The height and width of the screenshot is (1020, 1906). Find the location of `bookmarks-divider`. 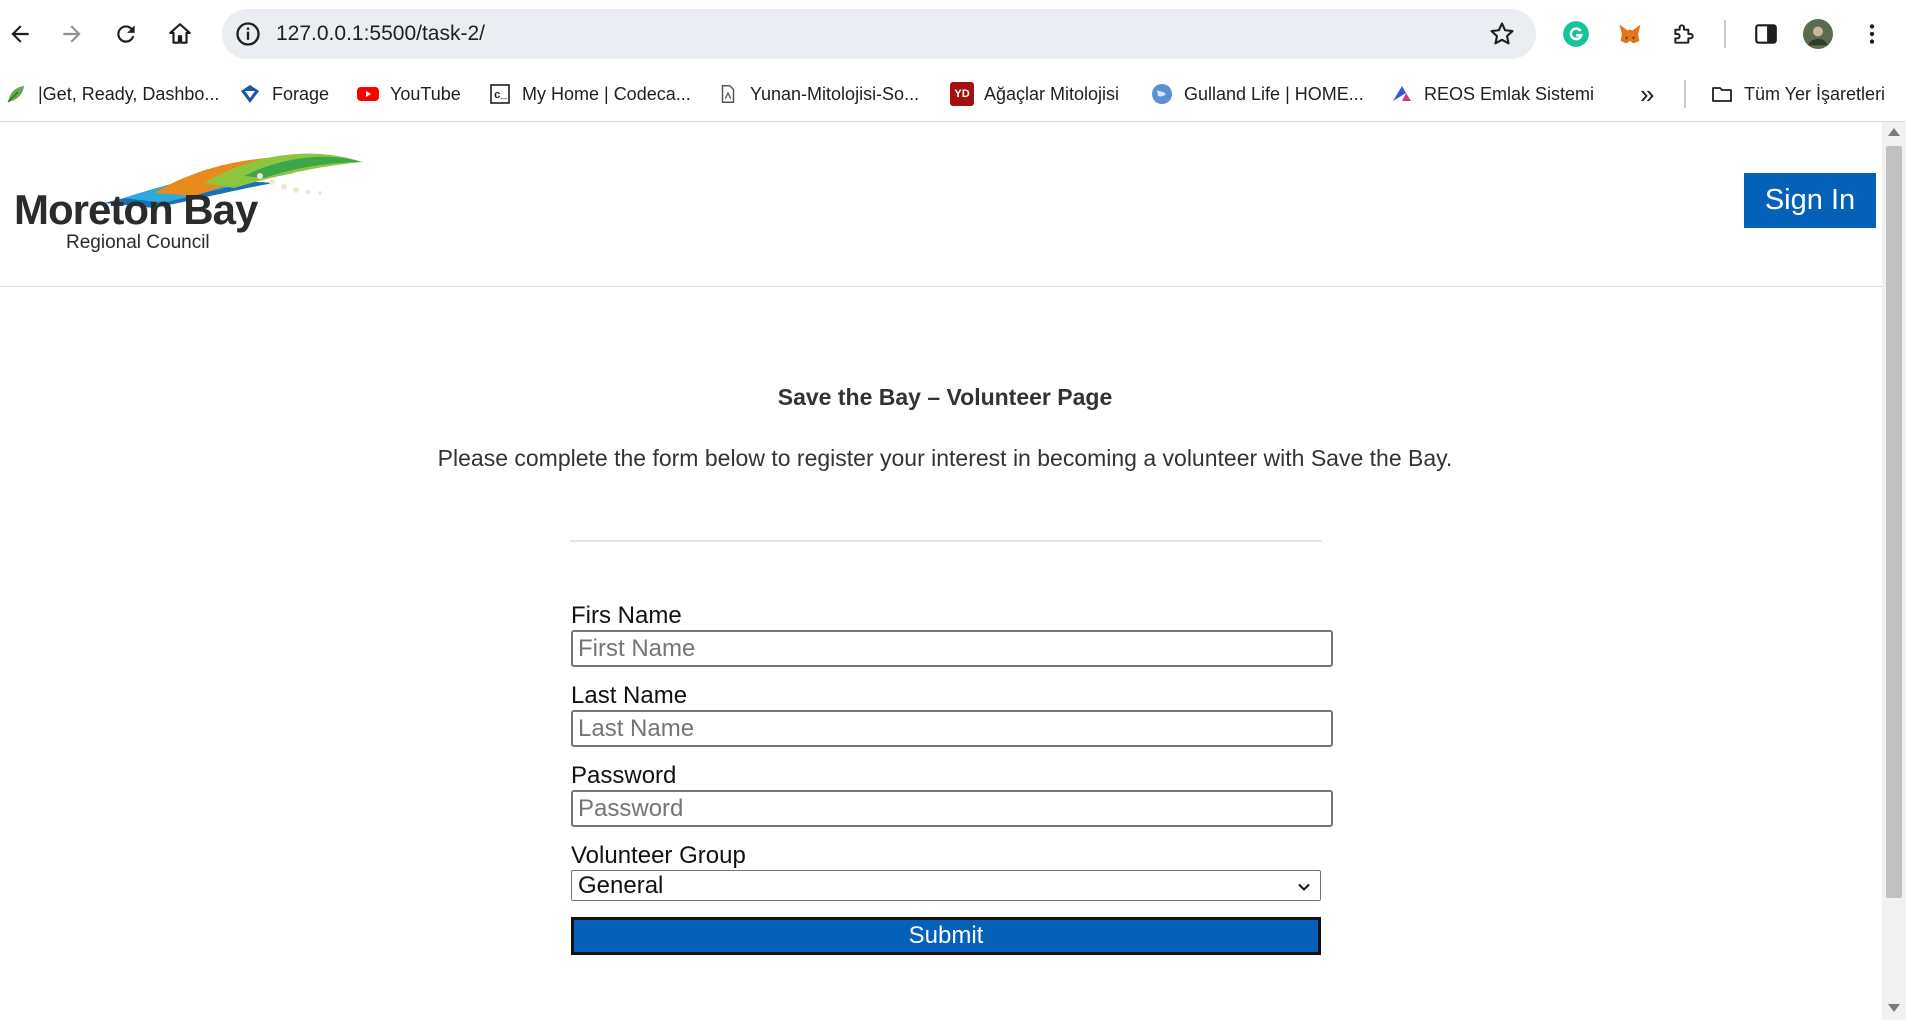

bookmarks-divider is located at coordinates (1685, 94).